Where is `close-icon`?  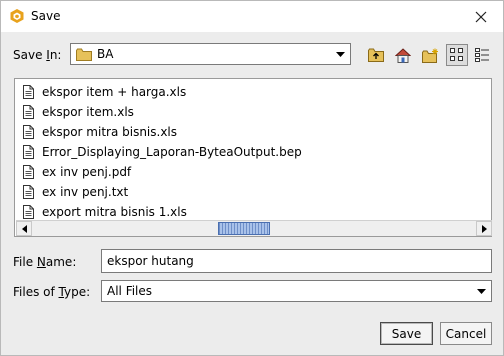
close-icon is located at coordinates (481, 16).